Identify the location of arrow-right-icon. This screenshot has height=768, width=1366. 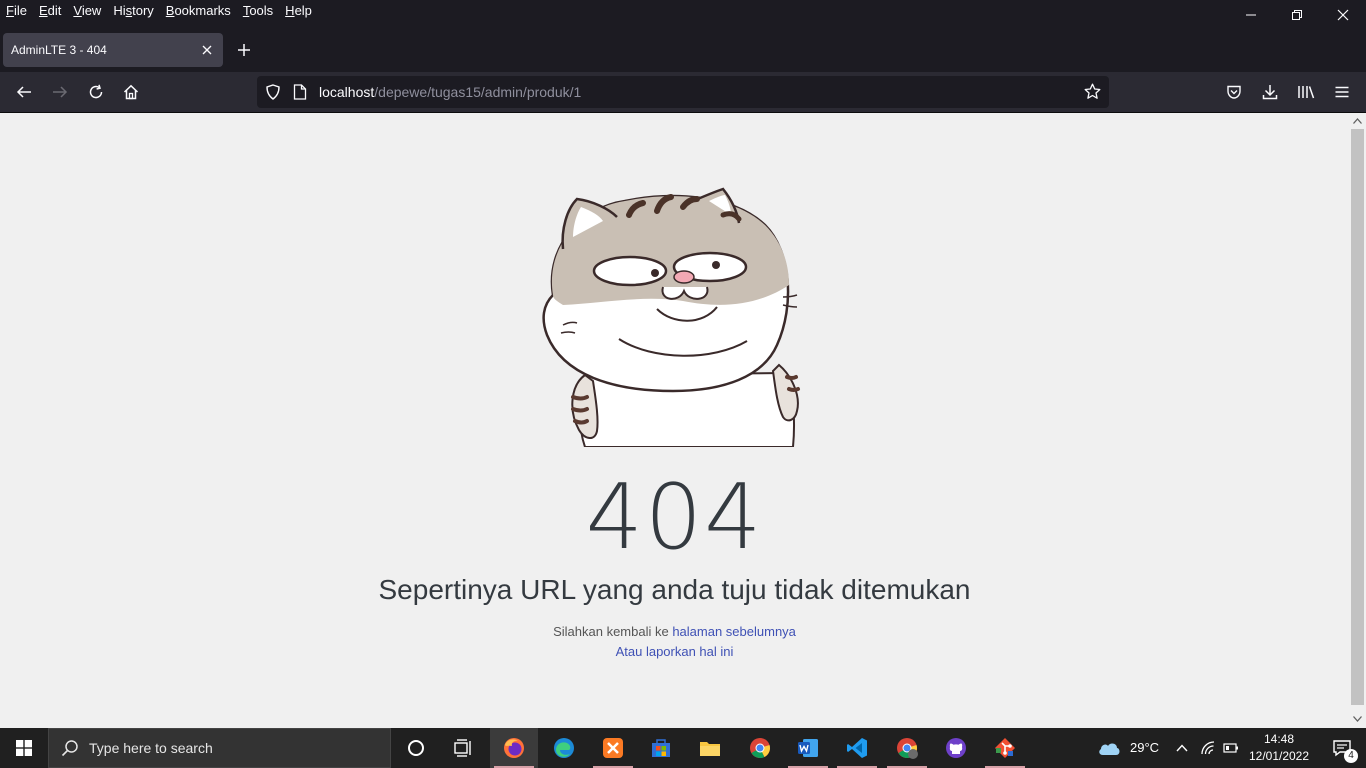
(60, 92).